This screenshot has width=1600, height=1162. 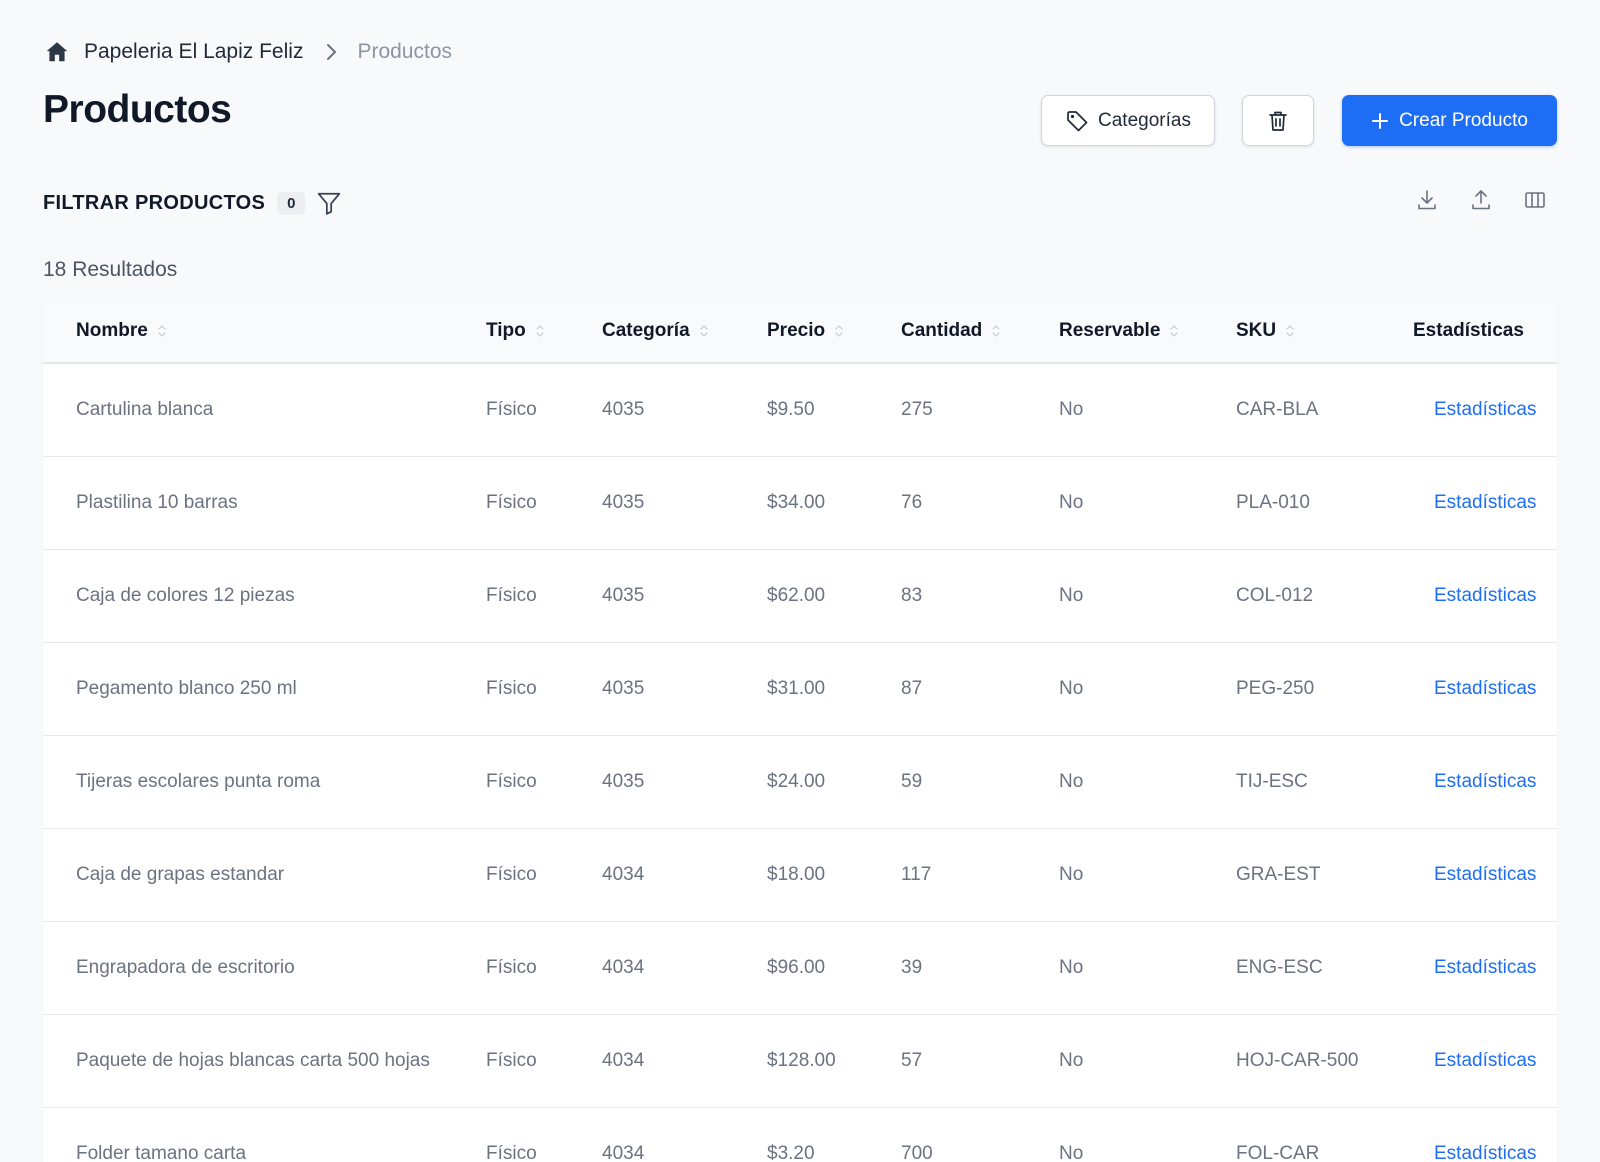 What do you see at coordinates (331, 52) in the screenshot?
I see `chevron-right-icon` at bounding box center [331, 52].